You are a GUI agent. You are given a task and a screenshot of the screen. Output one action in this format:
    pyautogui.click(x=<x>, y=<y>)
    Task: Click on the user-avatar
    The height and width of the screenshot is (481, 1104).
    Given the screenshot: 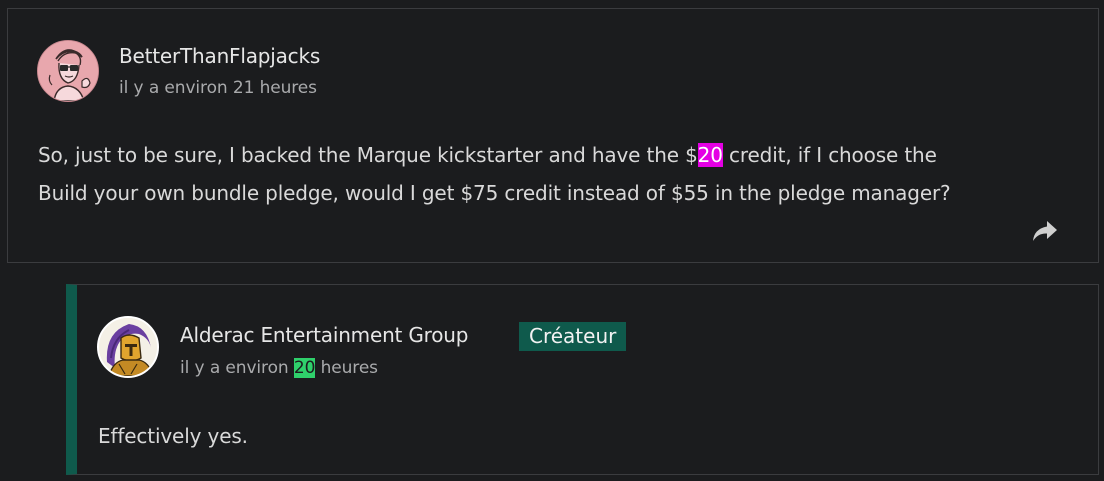 What is the action you would take?
    pyautogui.click(x=68, y=71)
    